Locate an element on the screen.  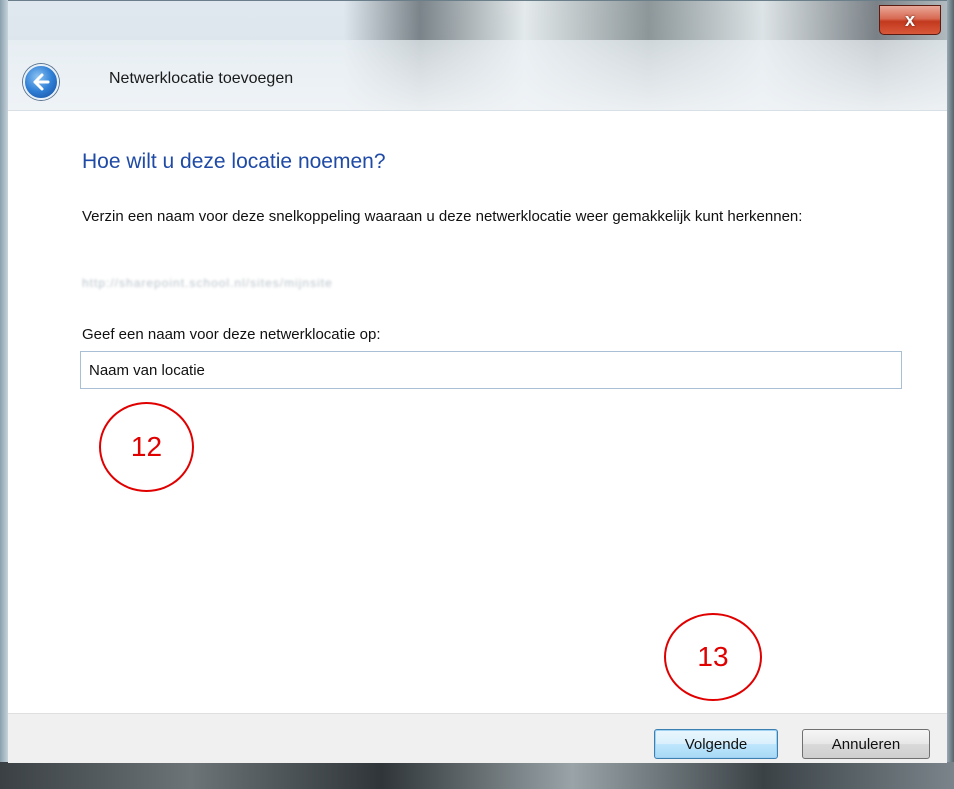
location-name-input is located at coordinates (491, 370).